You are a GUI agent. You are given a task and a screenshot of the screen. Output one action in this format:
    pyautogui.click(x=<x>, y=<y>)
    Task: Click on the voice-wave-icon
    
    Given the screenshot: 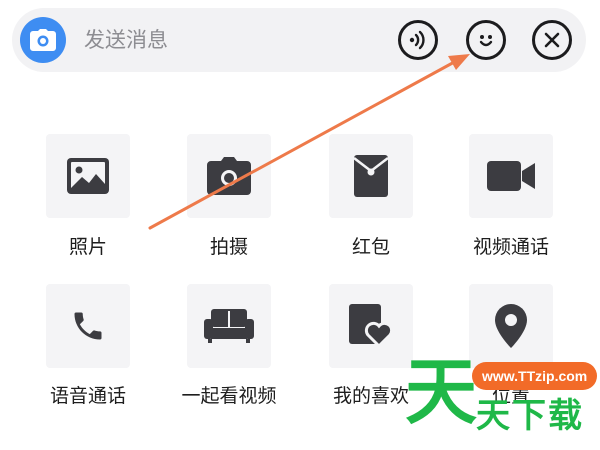 What is the action you would take?
    pyautogui.click(x=417, y=40)
    